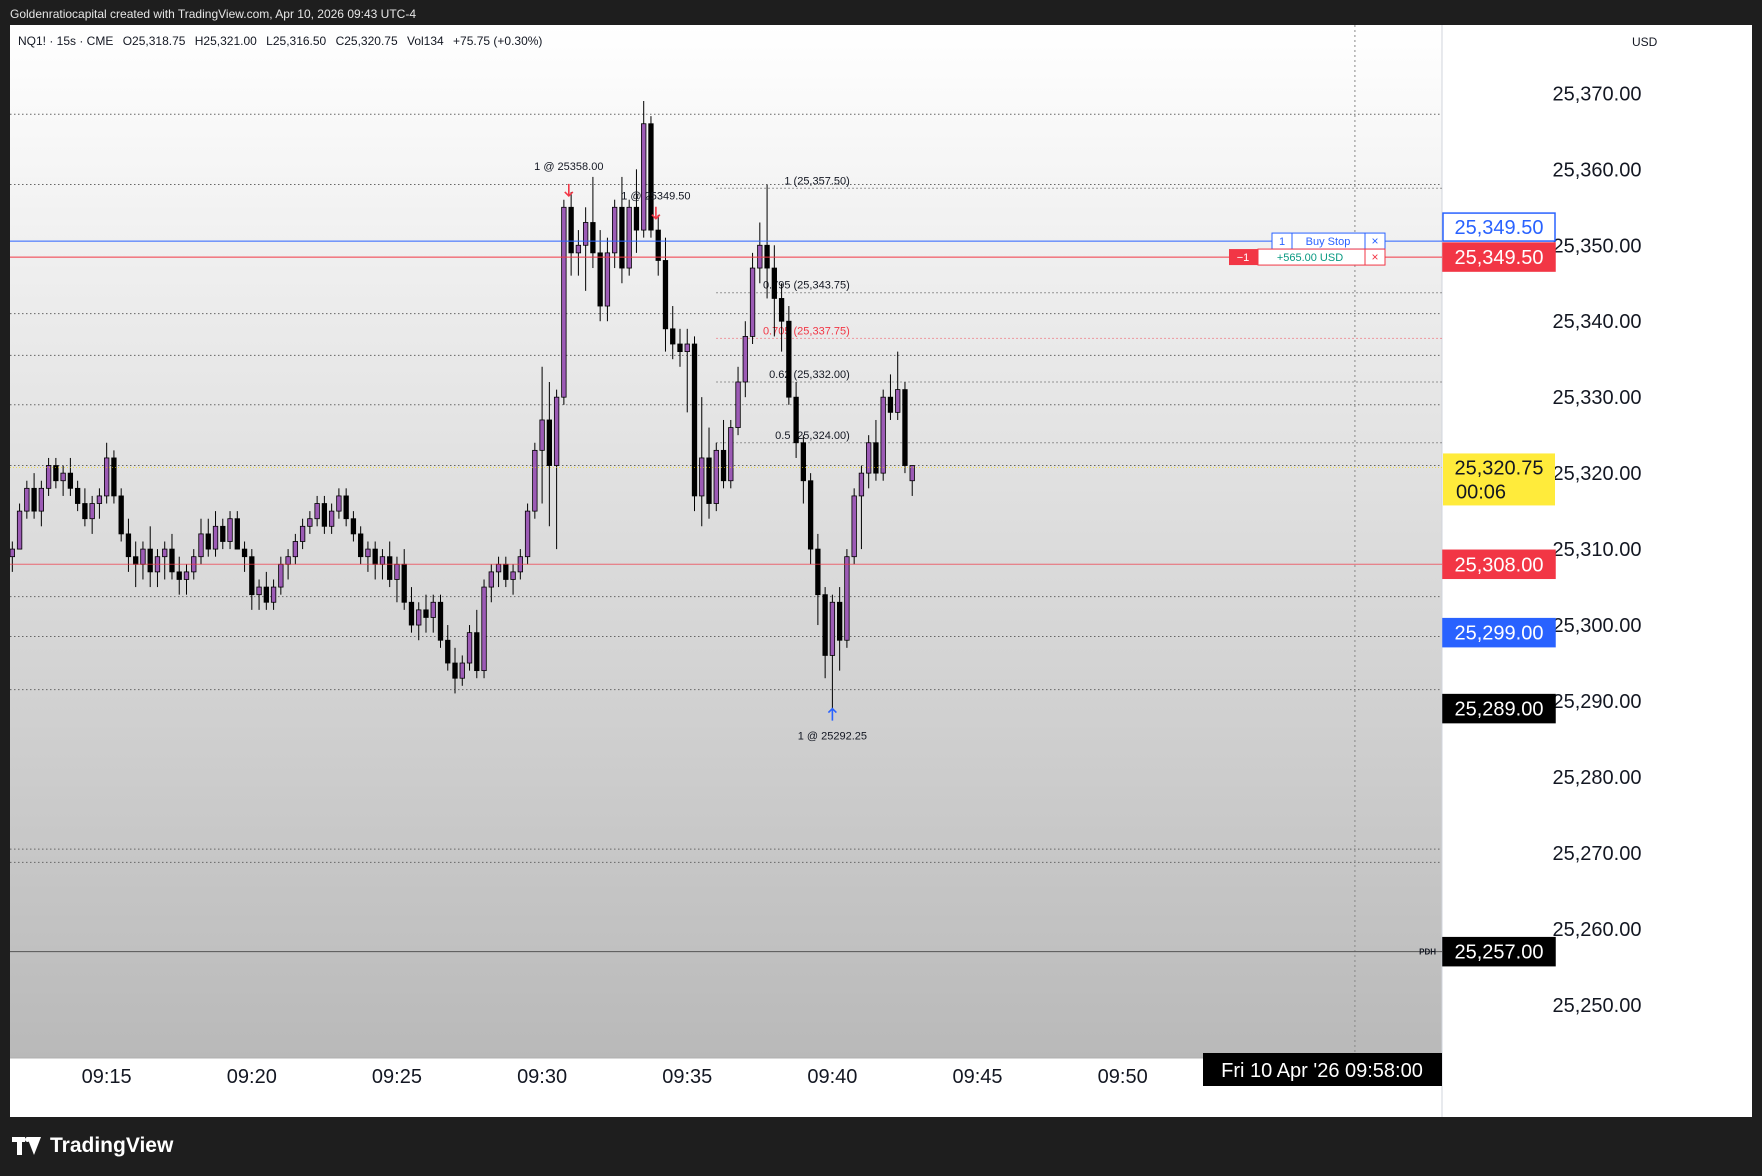  What do you see at coordinates (1499, 708) in the screenshot?
I see `black-level-price-label: 25,289.00` at bounding box center [1499, 708].